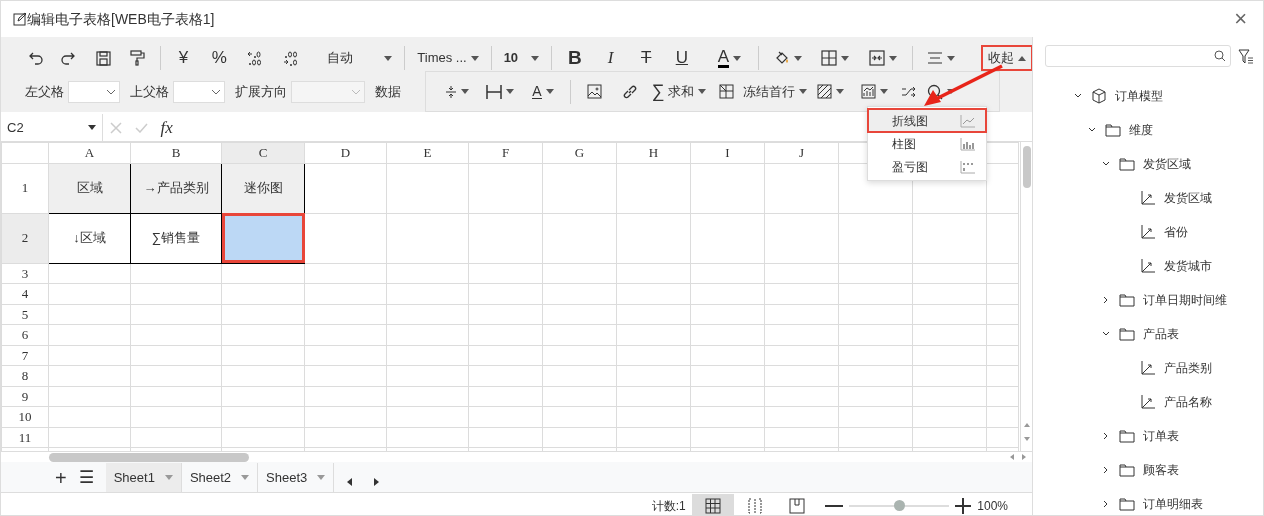  Describe the element at coordinates (992, 506) in the screenshot. I see `zoom-percent: 100%` at that location.